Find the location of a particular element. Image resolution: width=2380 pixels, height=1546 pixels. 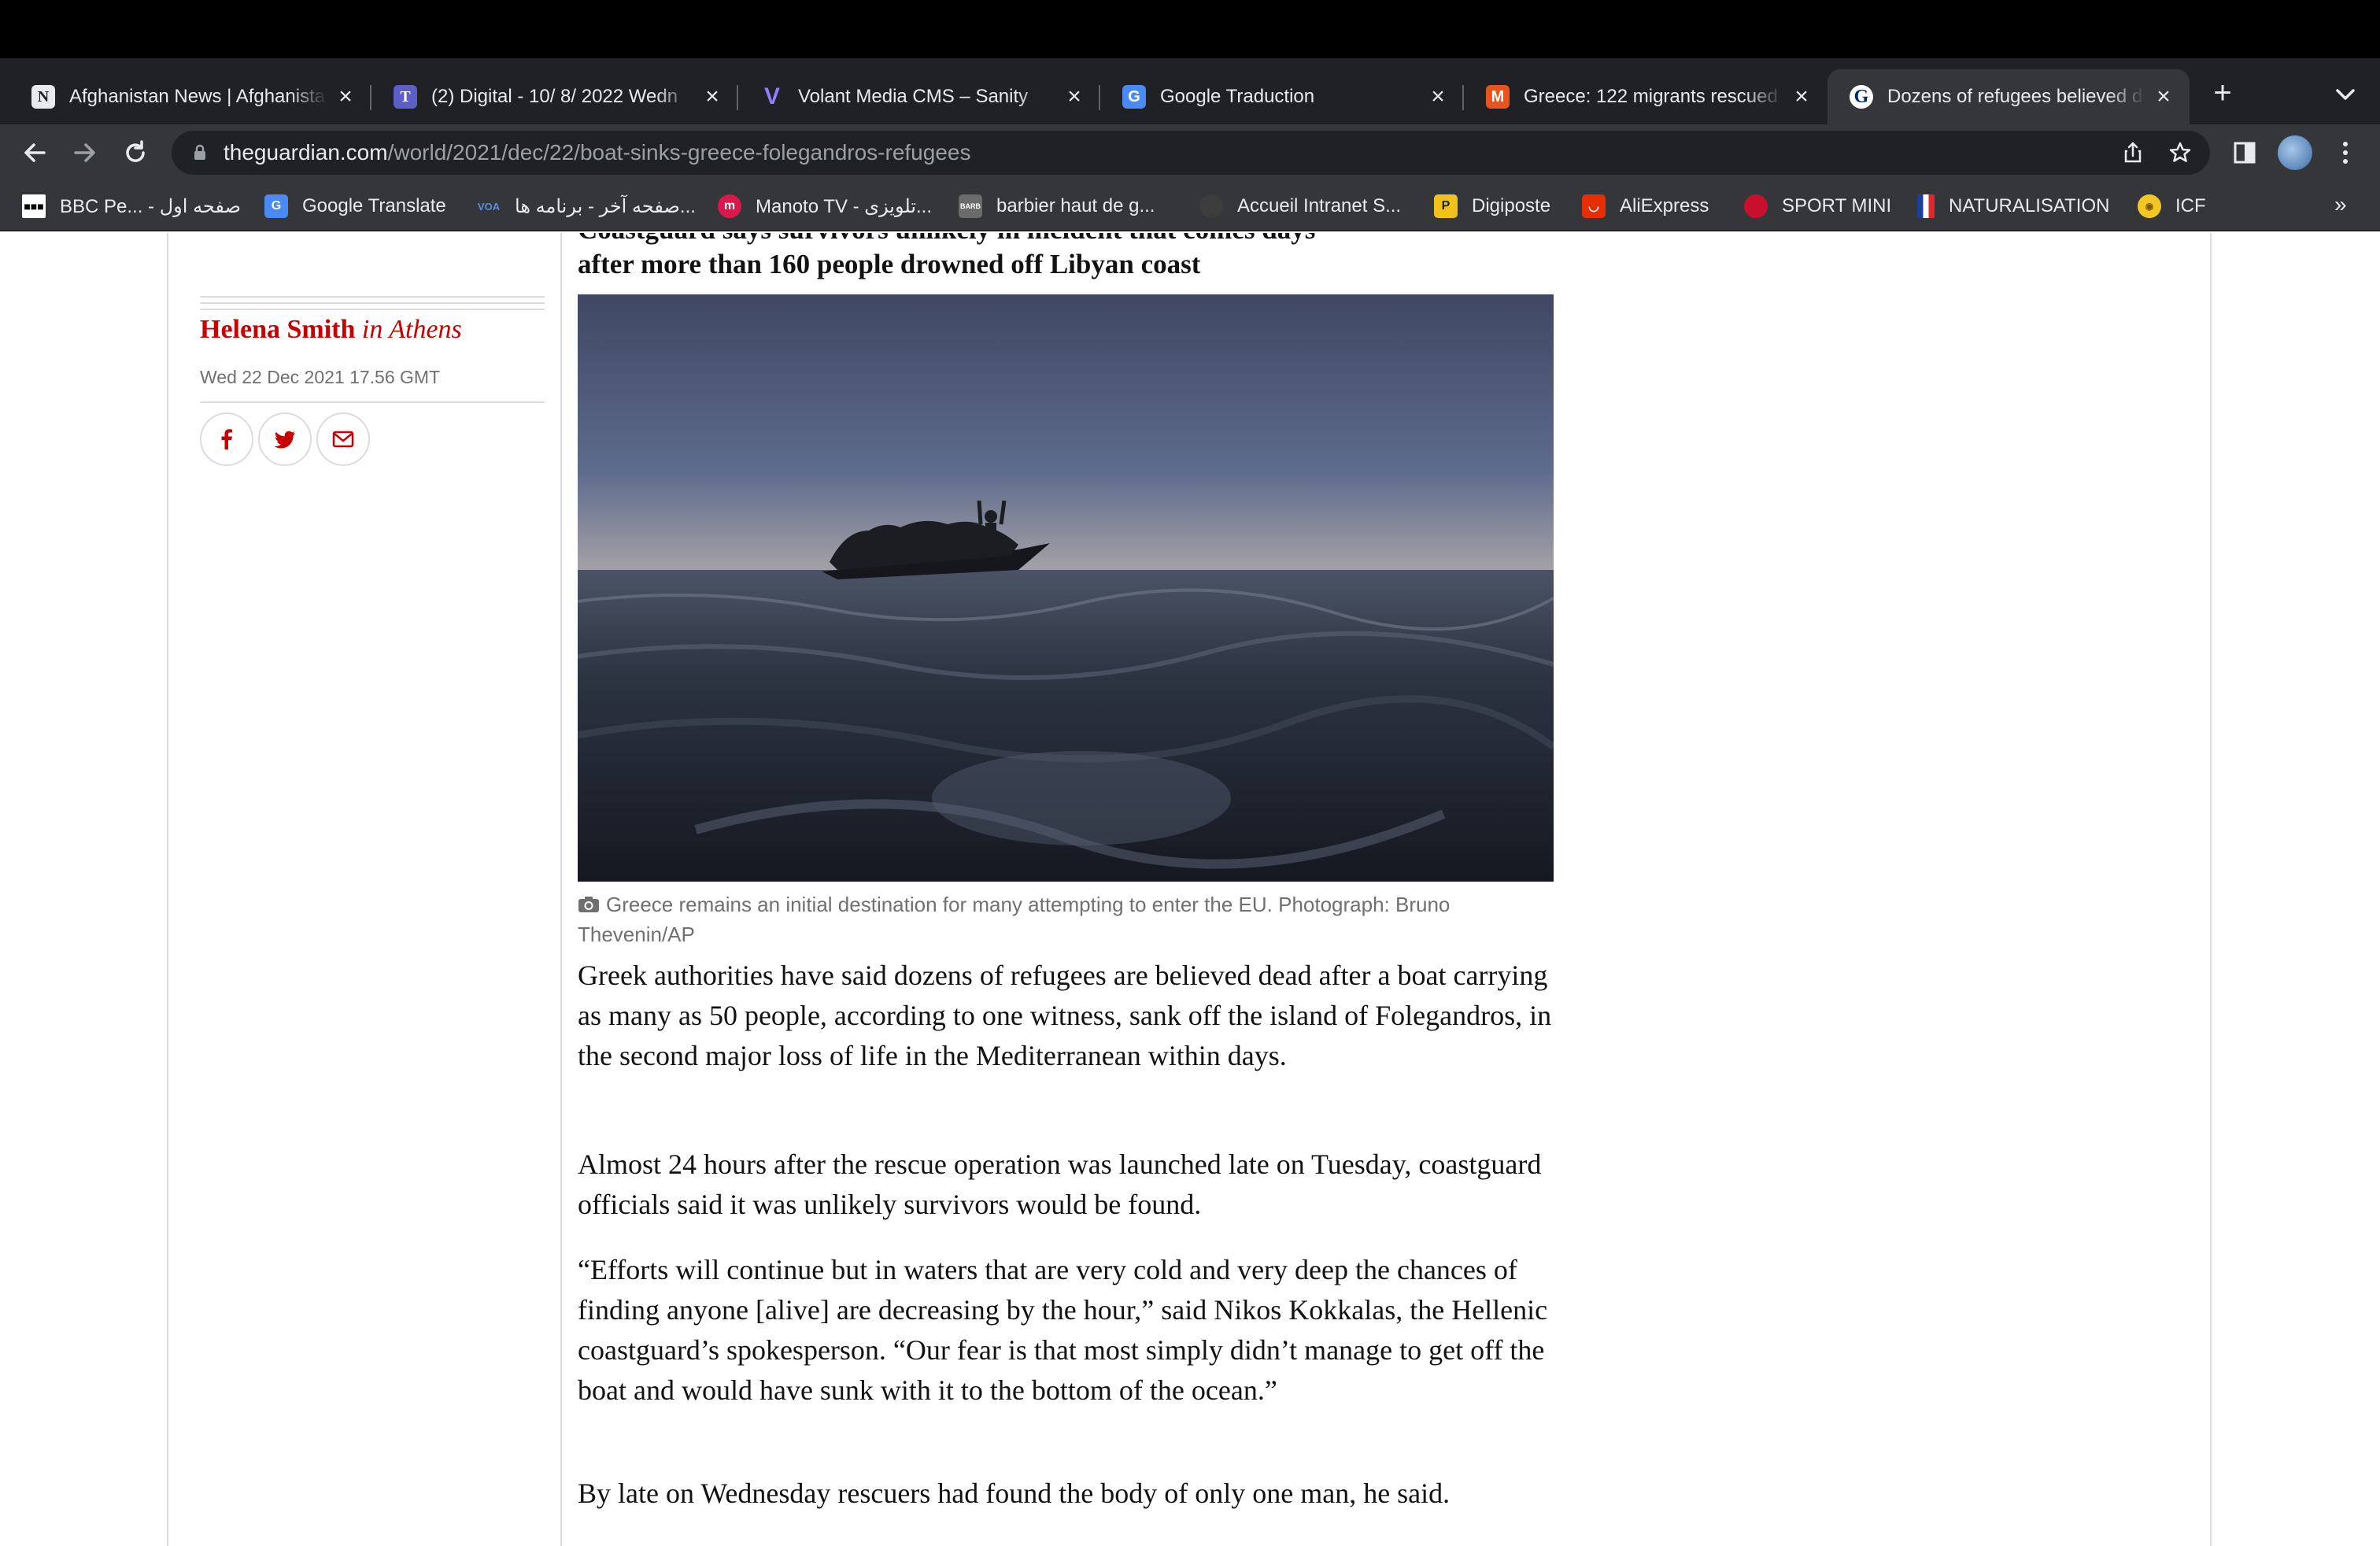

google-translate-favicon-icon: G is located at coordinates (1134, 97).